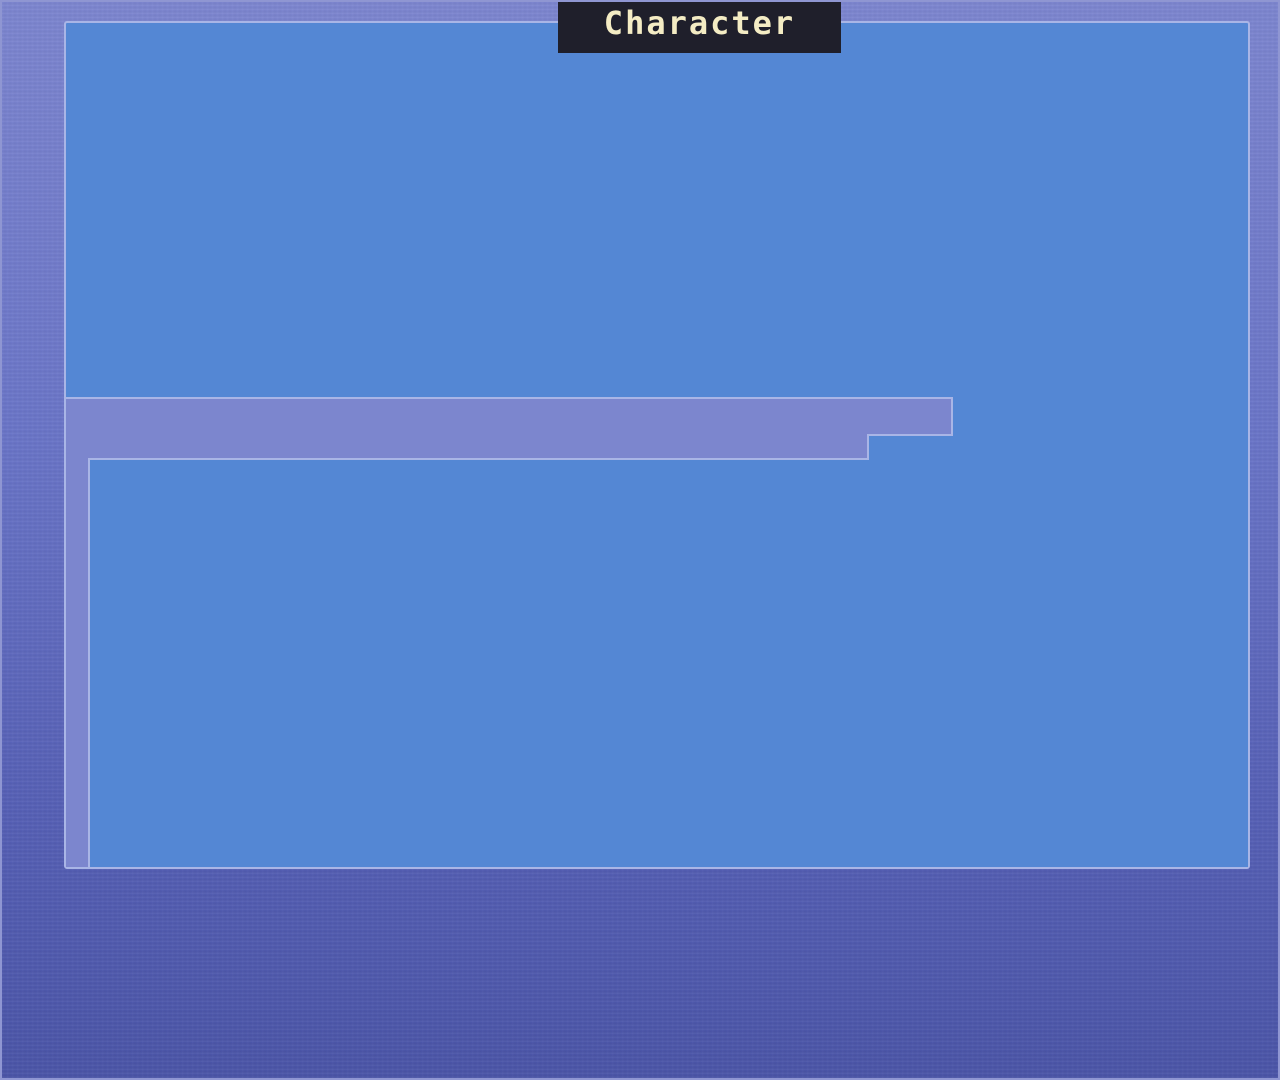  I want to click on window-title-tab: Character, so click(699, 27).